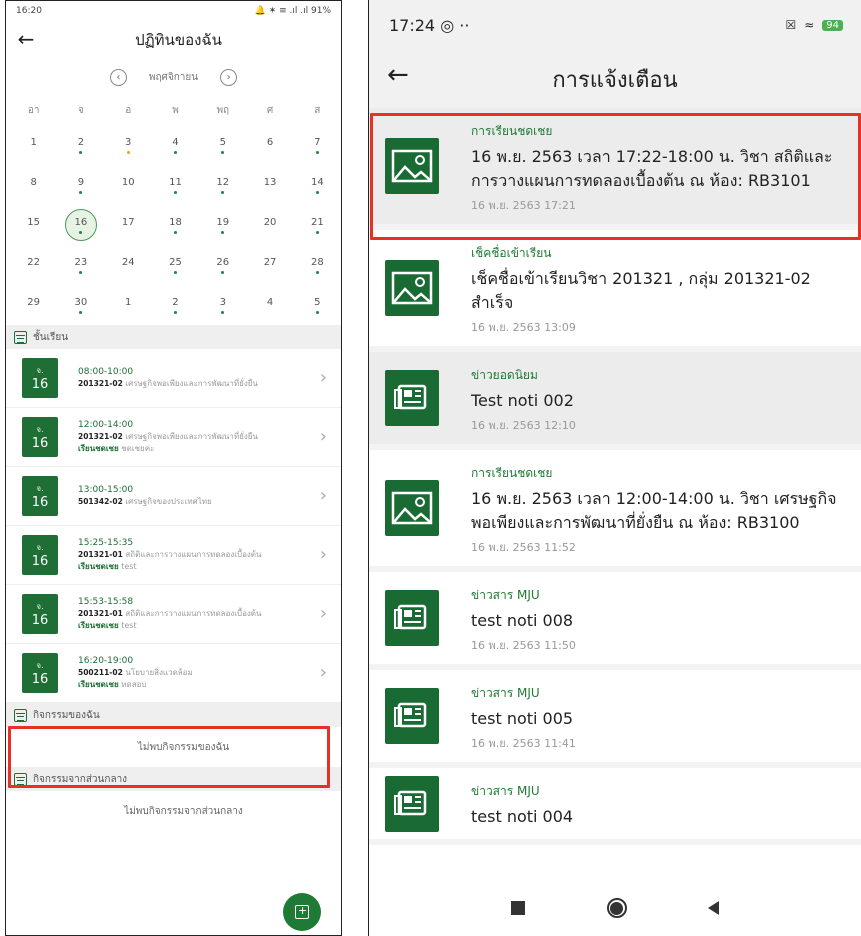 The height and width of the screenshot is (936, 861). Describe the element at coordinates (615, 806) in the screenshot. I see `notification-item: ข่าวสาร MJU test noti 004` at that location.